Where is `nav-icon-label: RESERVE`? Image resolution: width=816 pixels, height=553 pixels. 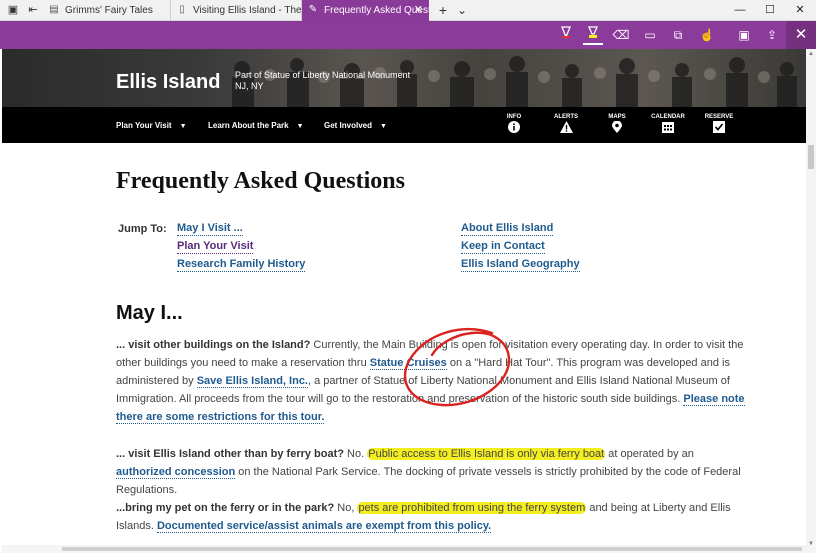 nav-icon-label: RESERVE is located at coordinates (719, 117).